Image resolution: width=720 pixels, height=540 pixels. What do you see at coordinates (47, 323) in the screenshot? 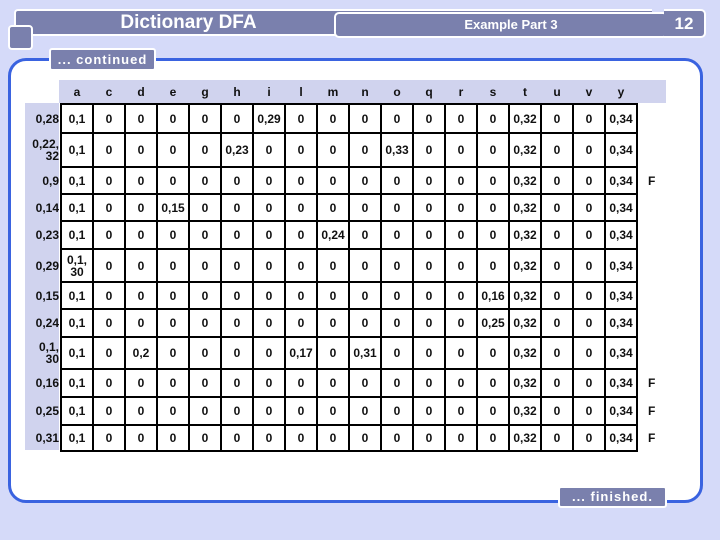
I see `state-label: 0,24` at bounding box center [47, 323].